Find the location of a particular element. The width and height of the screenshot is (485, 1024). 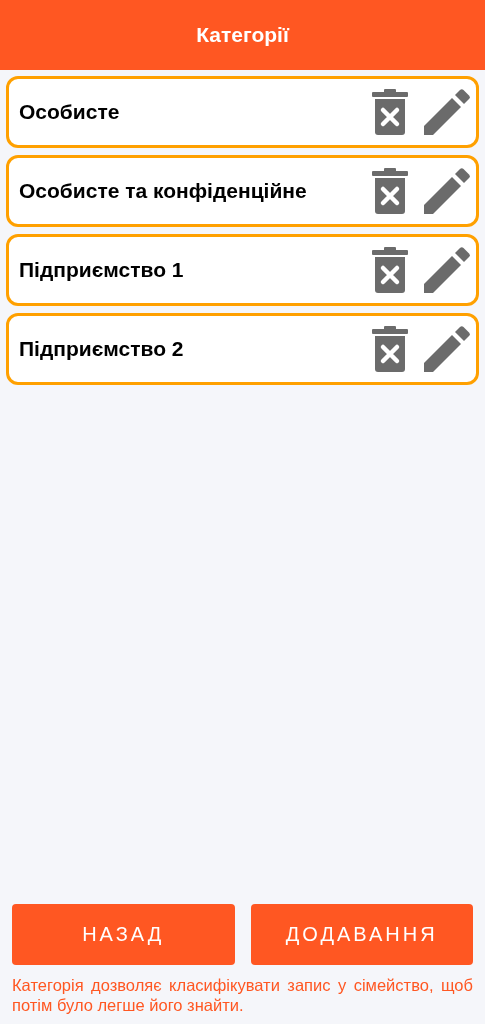

category-row: Особисте та конфіденційне is located at coordinates (242, 191).